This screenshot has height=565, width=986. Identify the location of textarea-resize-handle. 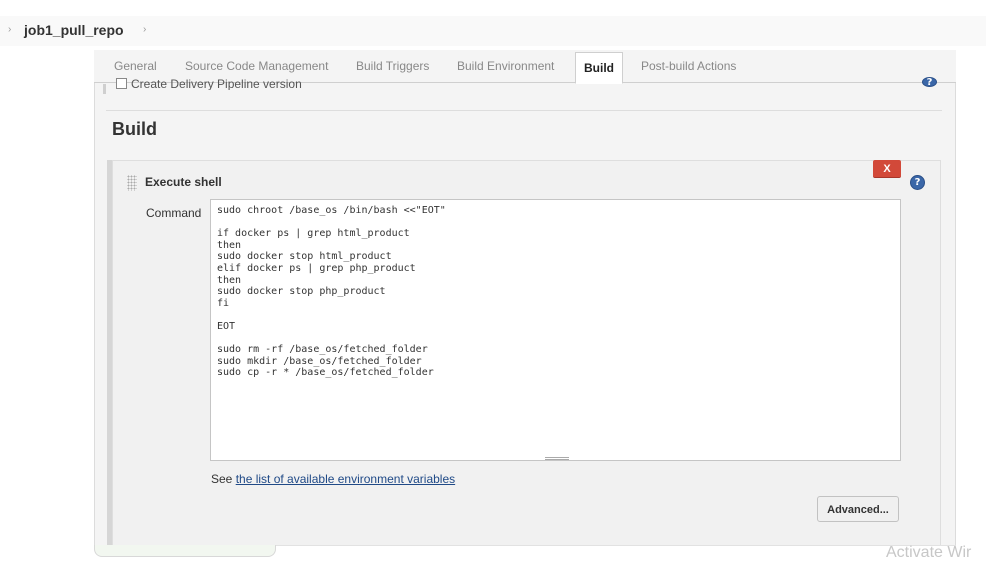
(557, 458).